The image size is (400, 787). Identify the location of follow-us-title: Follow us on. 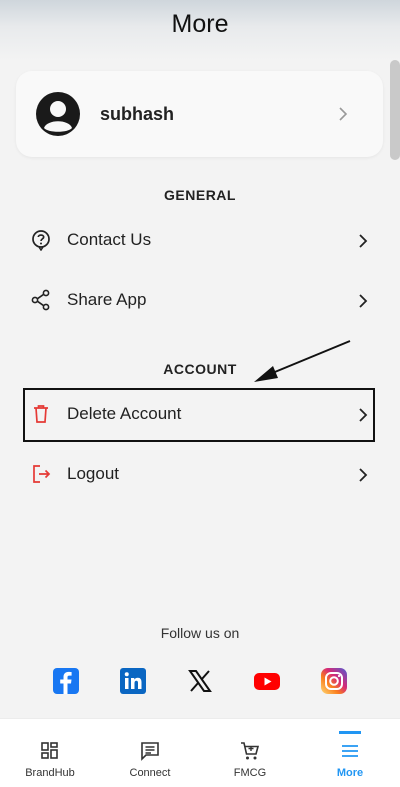
(200, 633).